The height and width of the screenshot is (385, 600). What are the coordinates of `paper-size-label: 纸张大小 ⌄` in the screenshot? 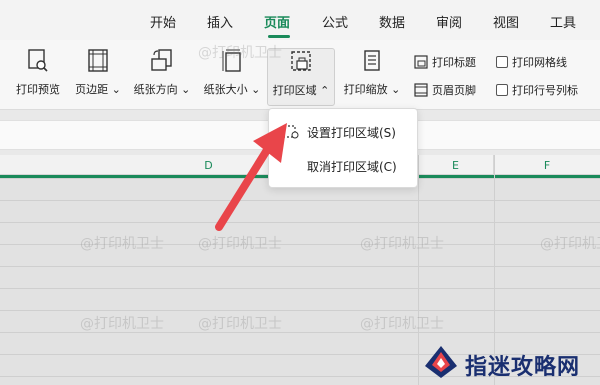 It's located at (232, 89).